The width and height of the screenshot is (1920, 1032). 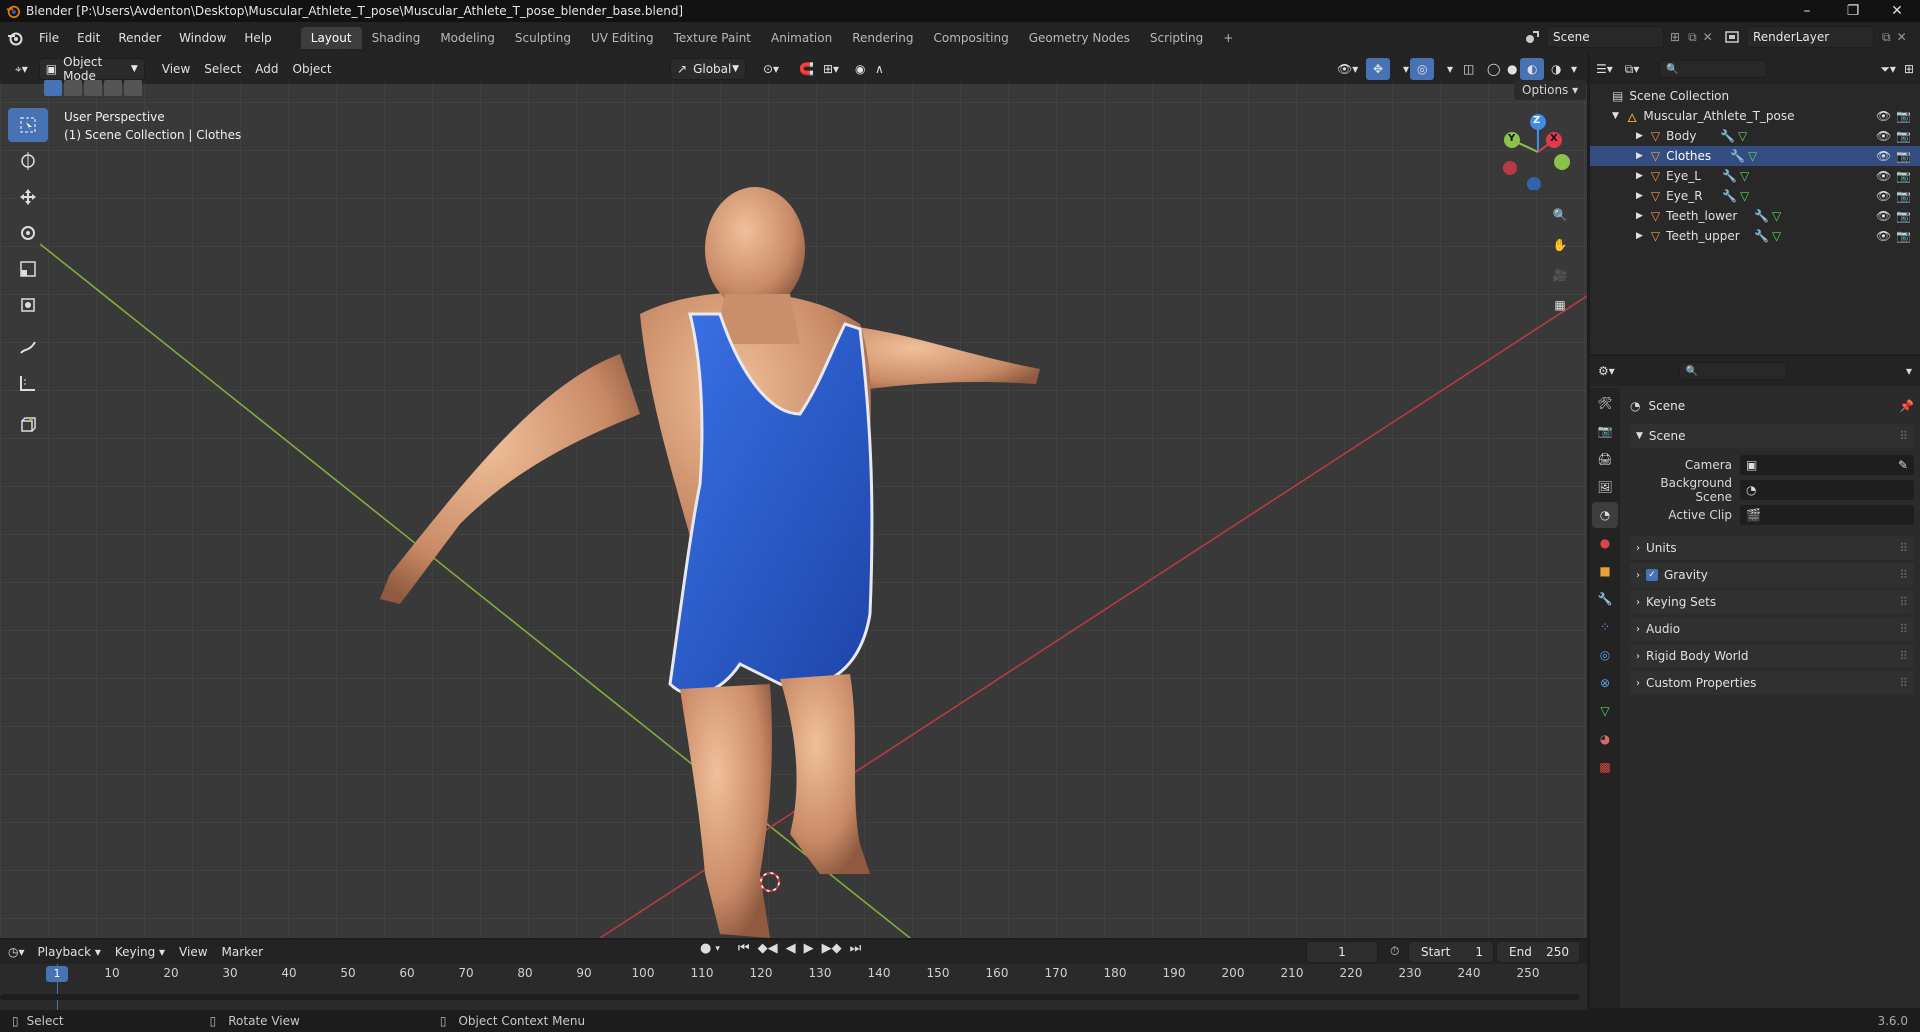 I want to click on filter-icon: ⏷▾, so click(x=1888, y=69).